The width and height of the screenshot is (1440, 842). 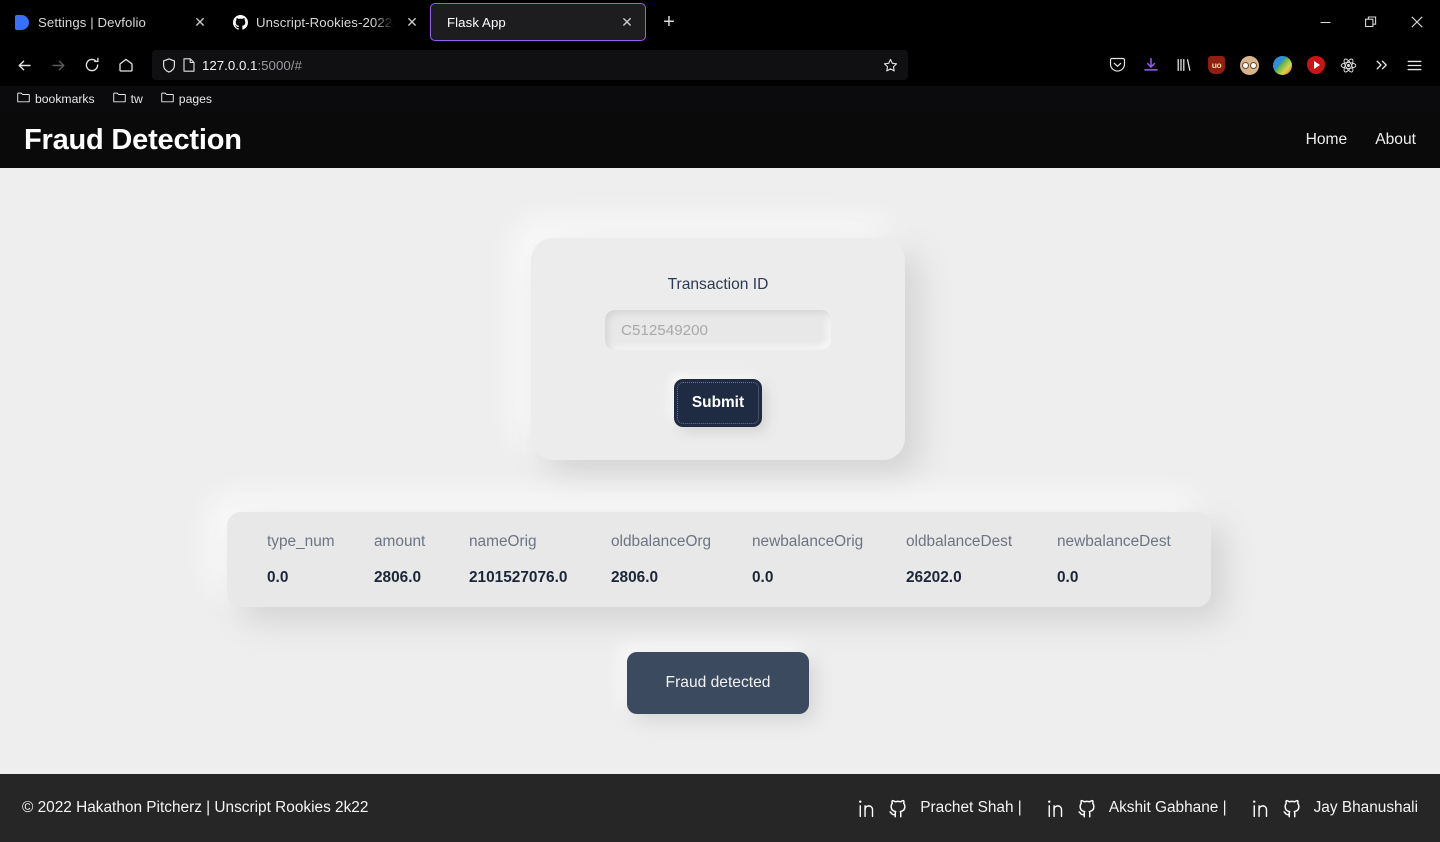 I want to click on hamburger-menu-icon, so click(x=1414, y=65).